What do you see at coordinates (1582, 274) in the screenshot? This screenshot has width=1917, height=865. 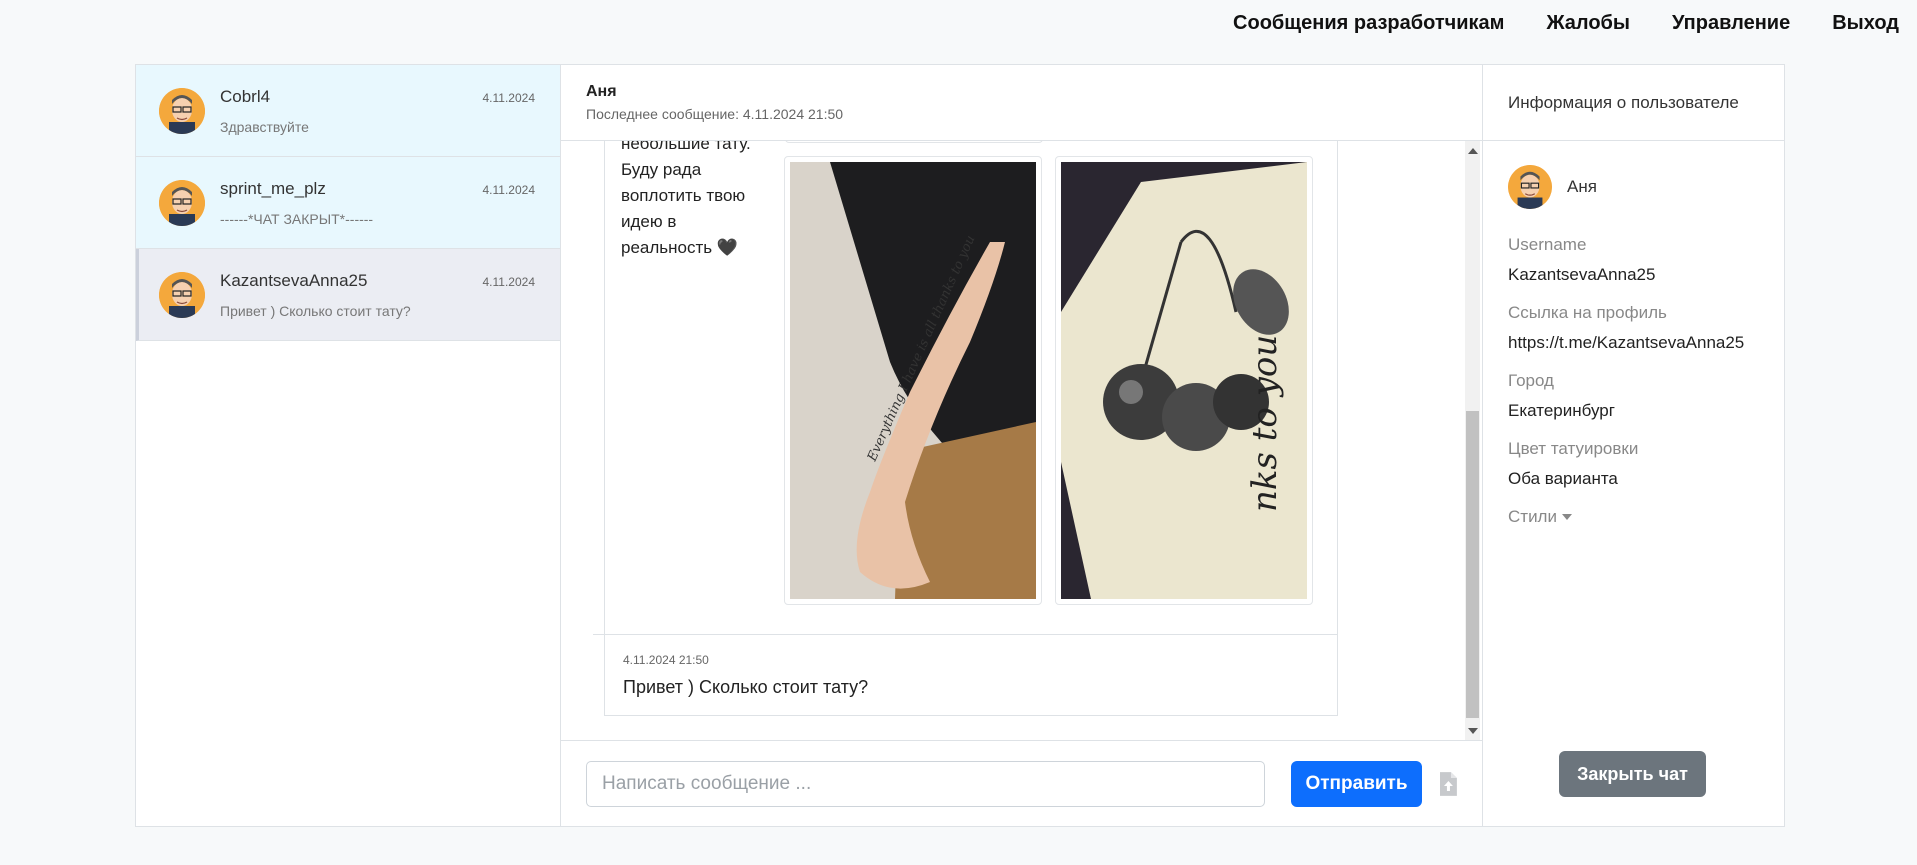 I see `field-value-username: KazantsevaAnna25` at bounding box center [1582, 274].